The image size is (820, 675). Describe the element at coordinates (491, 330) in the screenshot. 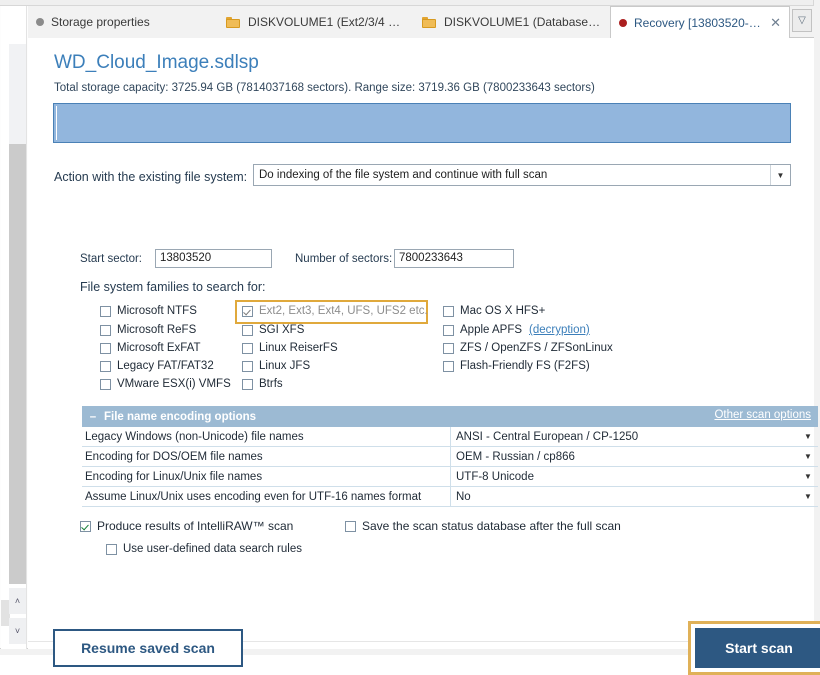

I see `checkbox-label: Apple APFS` at that location.